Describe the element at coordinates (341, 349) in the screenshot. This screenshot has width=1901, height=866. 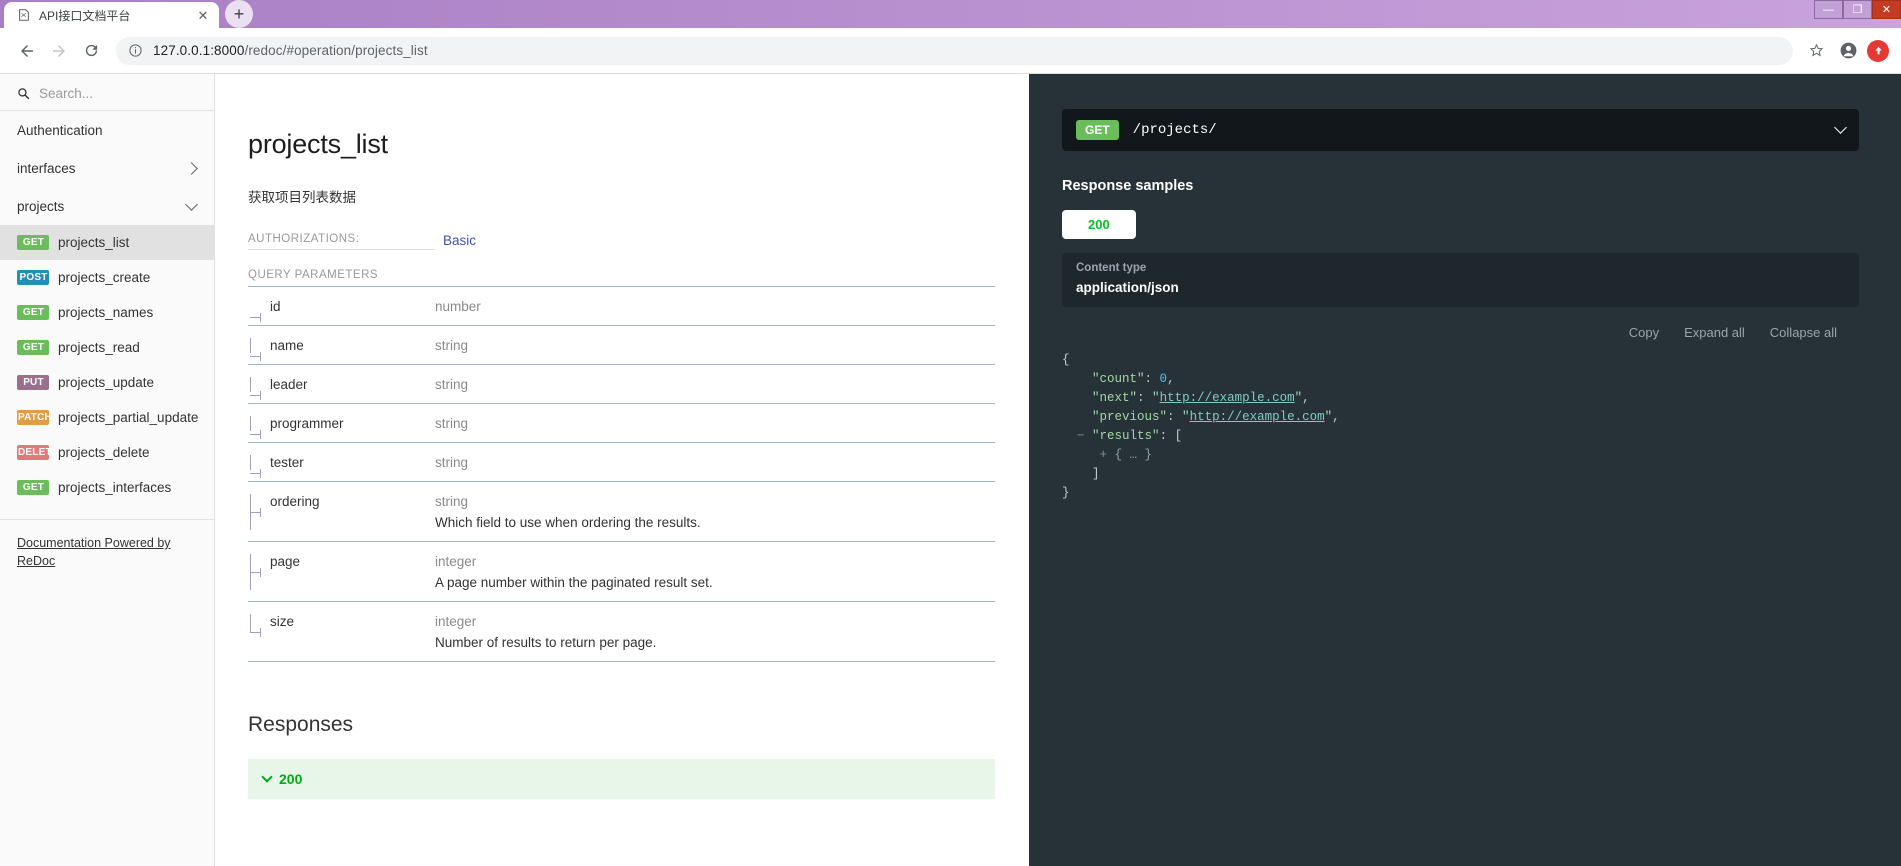
I see `parameter-name-cell: name` at that location.